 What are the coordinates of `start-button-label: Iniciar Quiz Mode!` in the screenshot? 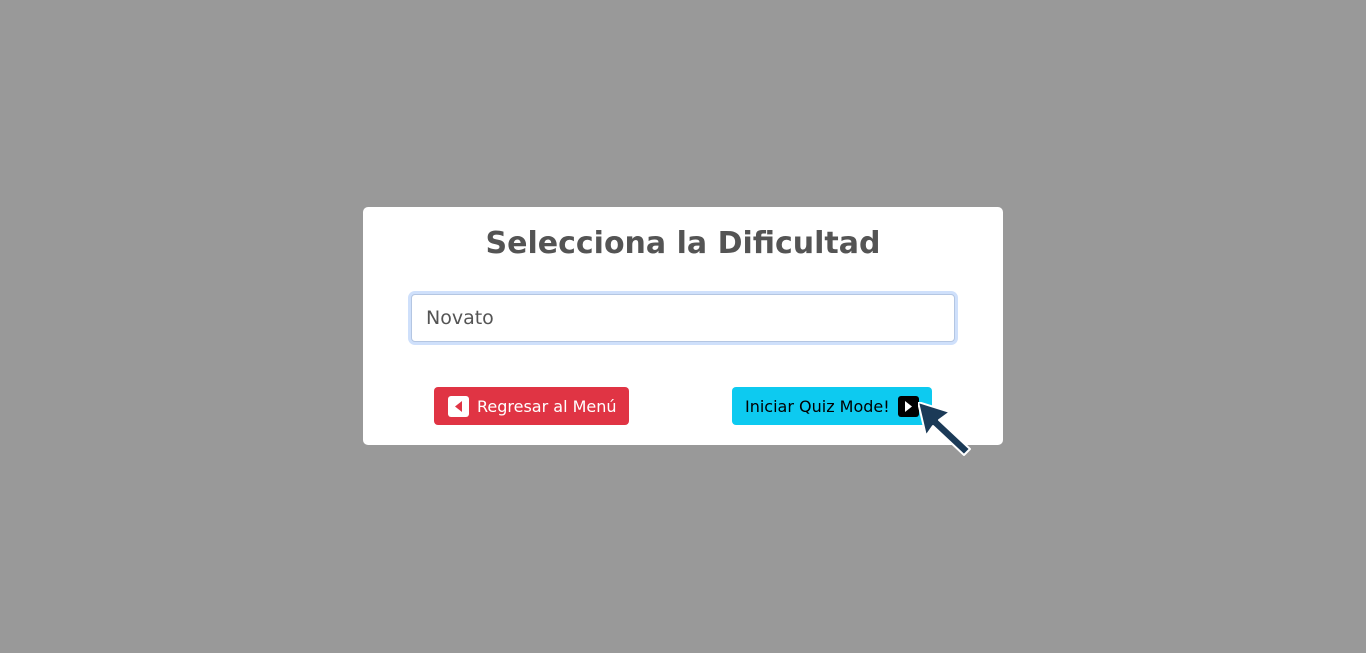 It's located at (817, 406).